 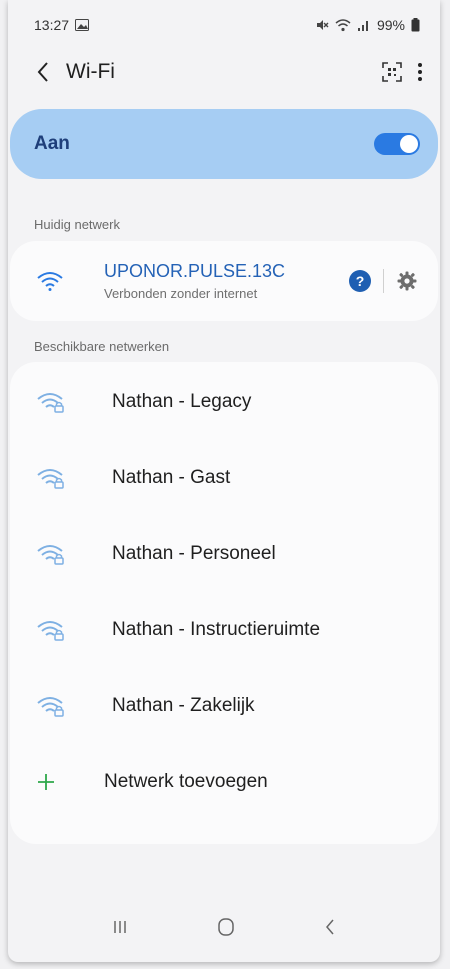 What do you see at coordinates (43, 72) in the screenshot?
I see `back-icon` at bounding box center [43, 72].